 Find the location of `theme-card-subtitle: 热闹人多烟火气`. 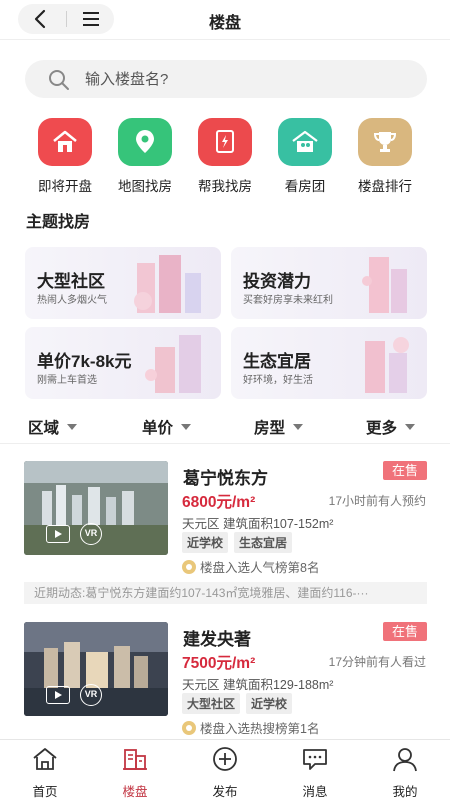

theme-card-subtitle: 热闹人多烟火气 is located at coordinates (72, 300).